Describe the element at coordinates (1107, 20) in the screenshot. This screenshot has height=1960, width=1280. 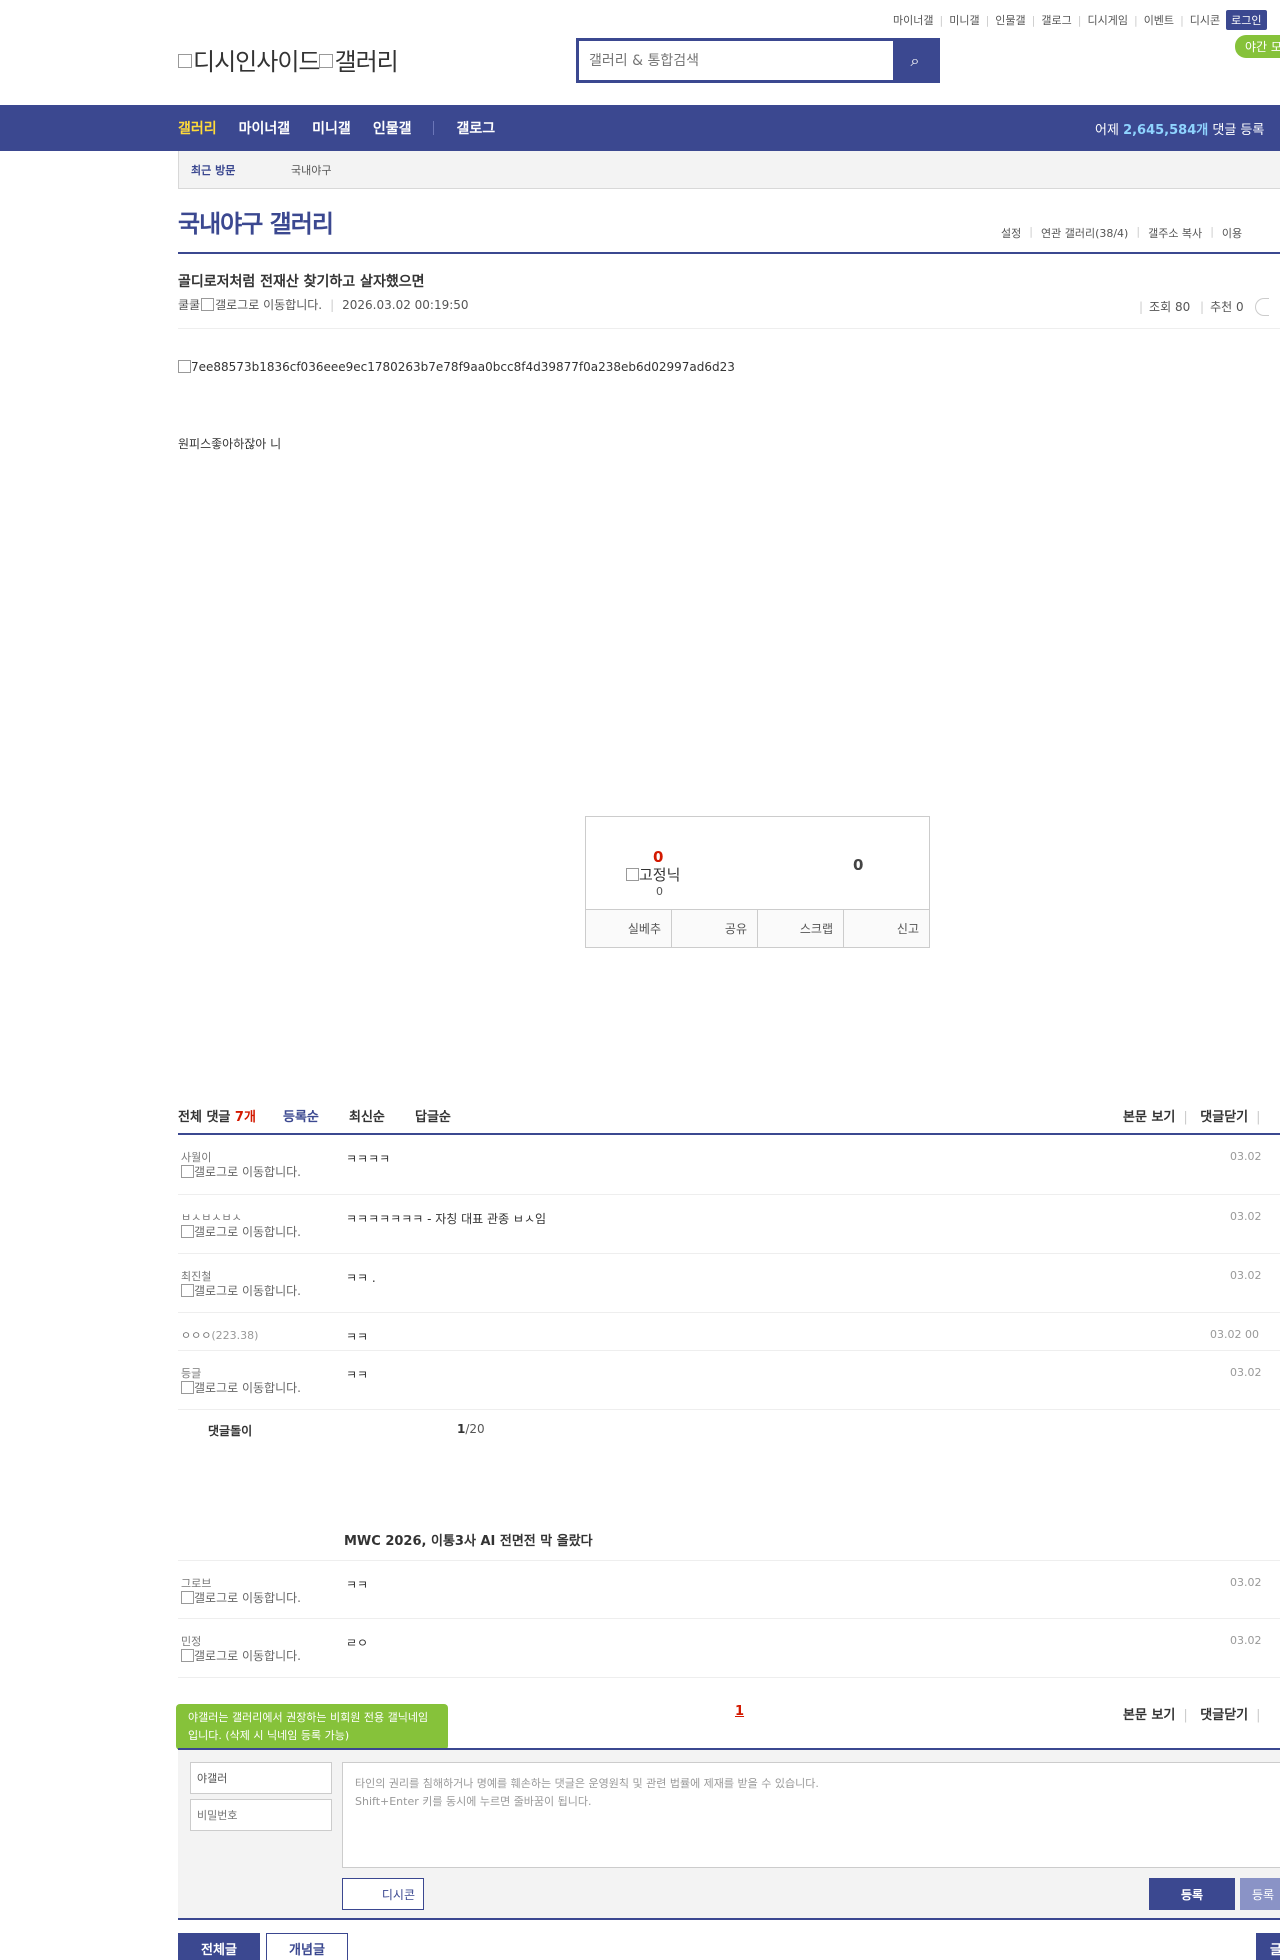
I see `top-menu-game: 디시게임` at that location.